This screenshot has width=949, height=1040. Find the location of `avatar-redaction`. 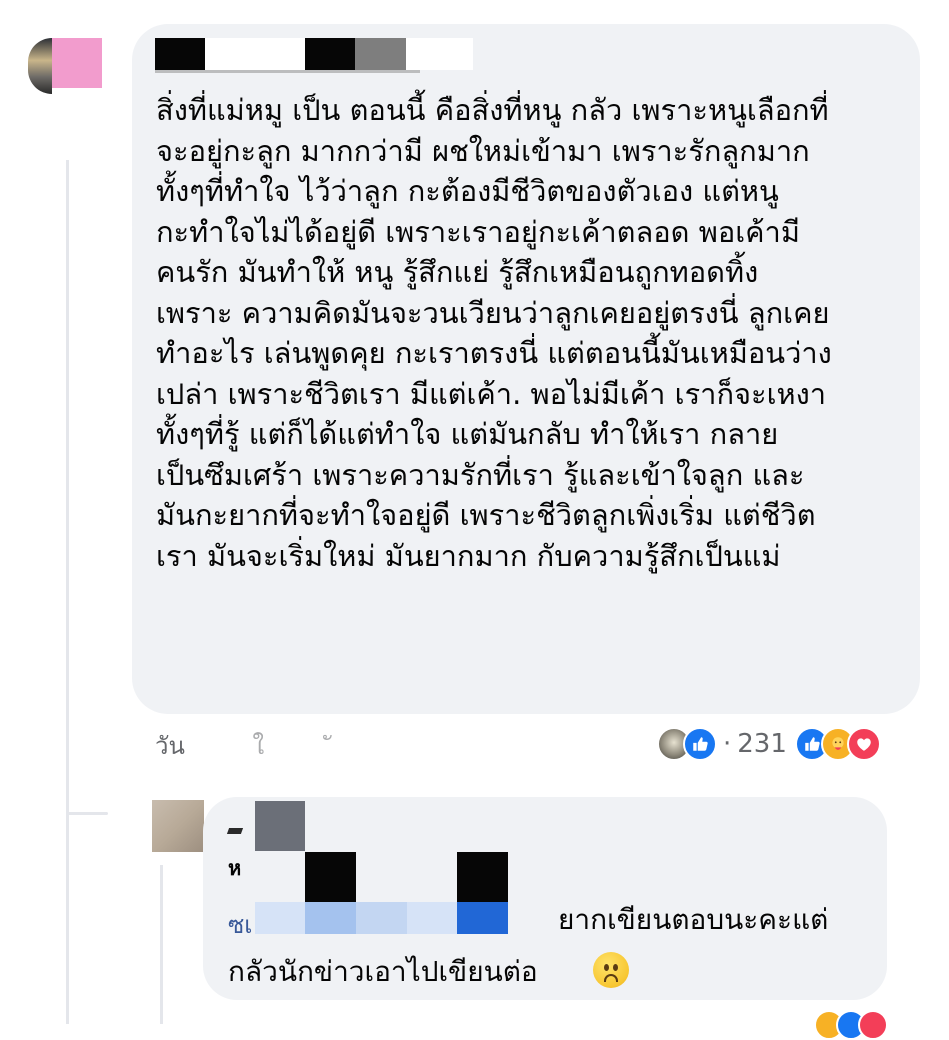

avatar-redaction is located at coordinates (77, 63).